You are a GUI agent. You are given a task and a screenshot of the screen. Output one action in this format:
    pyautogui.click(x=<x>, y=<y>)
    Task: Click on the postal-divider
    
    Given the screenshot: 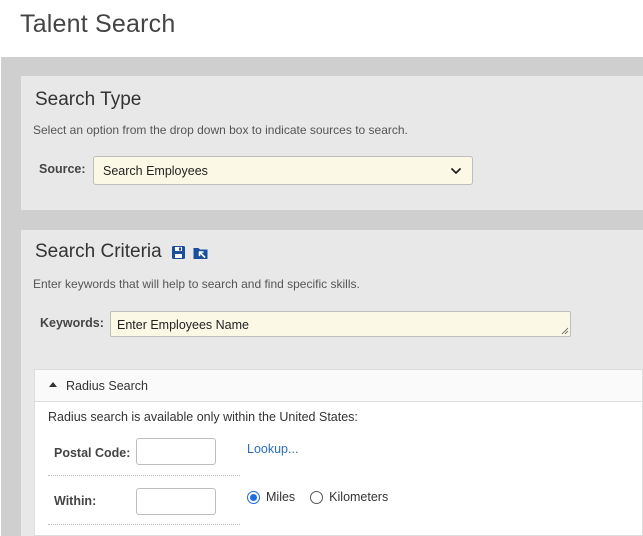 What is the action you would take?
    pyautogui.click(x=144, y=475)
    